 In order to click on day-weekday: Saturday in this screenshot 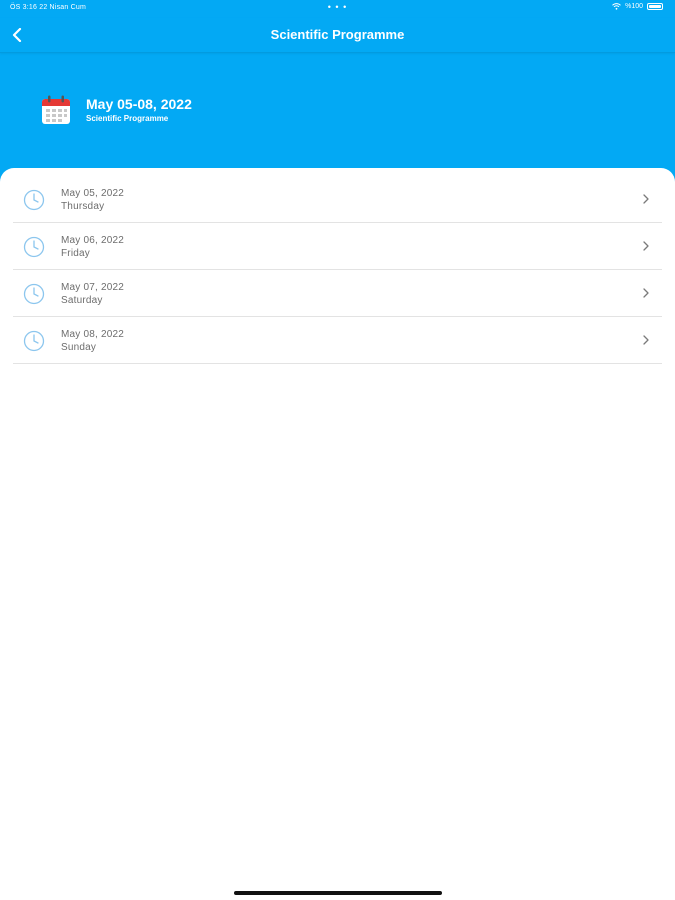, I will do `click(82, 300)`.